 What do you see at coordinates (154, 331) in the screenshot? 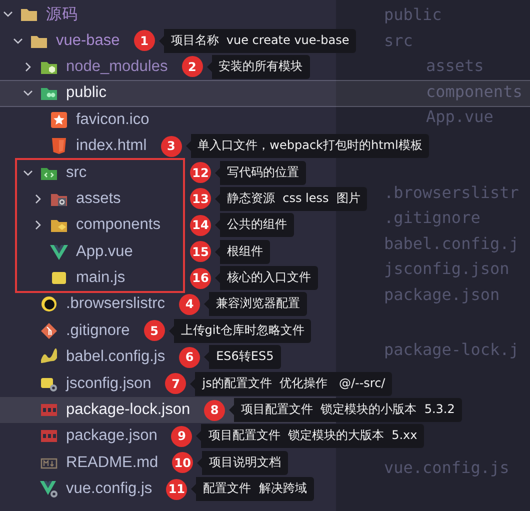
I see `number-badge: 5` at bounding box center [154, 331].